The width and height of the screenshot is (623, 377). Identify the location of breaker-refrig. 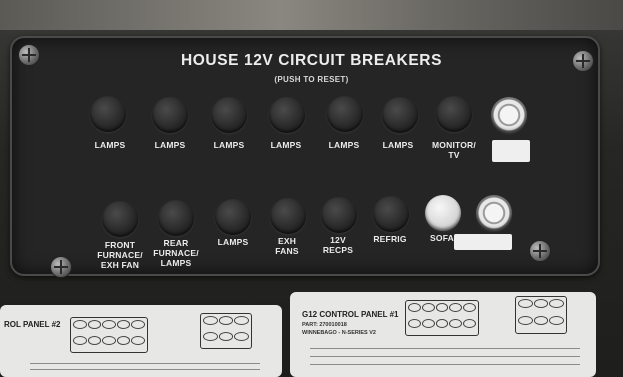
(391, 214).